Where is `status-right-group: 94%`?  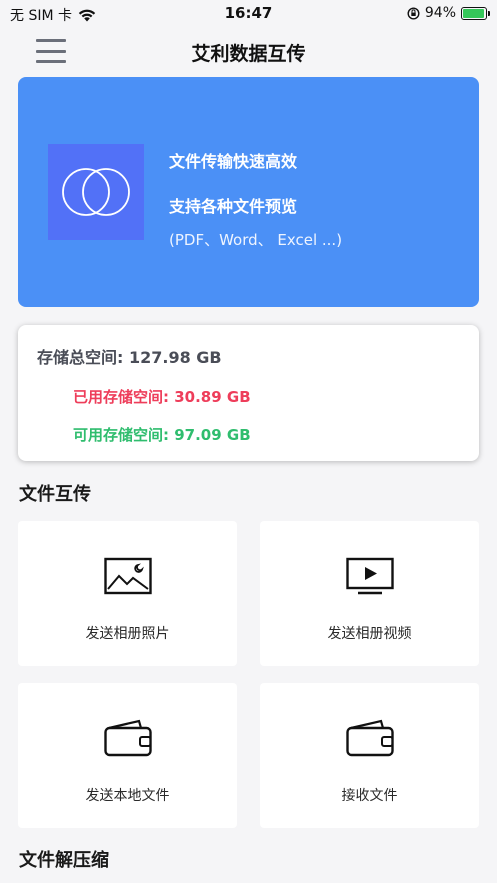 status-right-group: 94% is located at coordinates (448, 13).